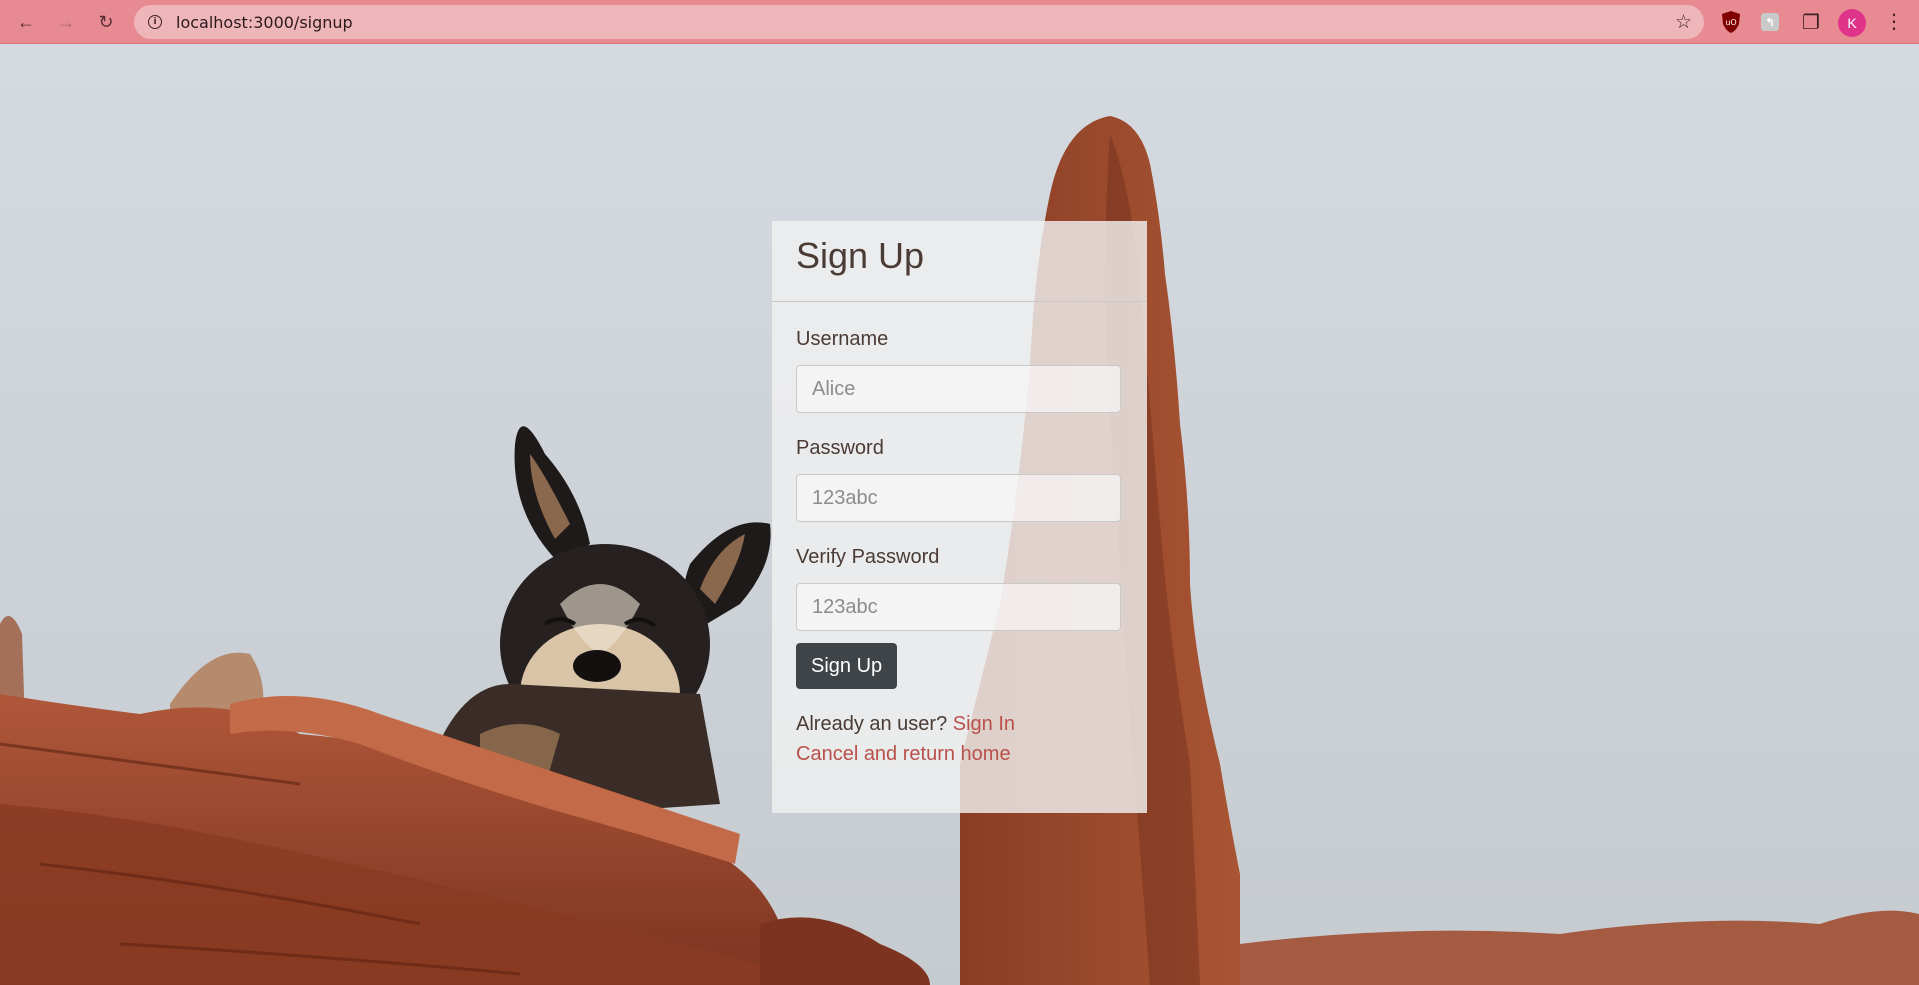 Image resolution: width=1919 pixels, height=985 pixels. Describe the element at coordinates (1852, 23) in the screenshot. I see `profile-avatar: K` at that location.